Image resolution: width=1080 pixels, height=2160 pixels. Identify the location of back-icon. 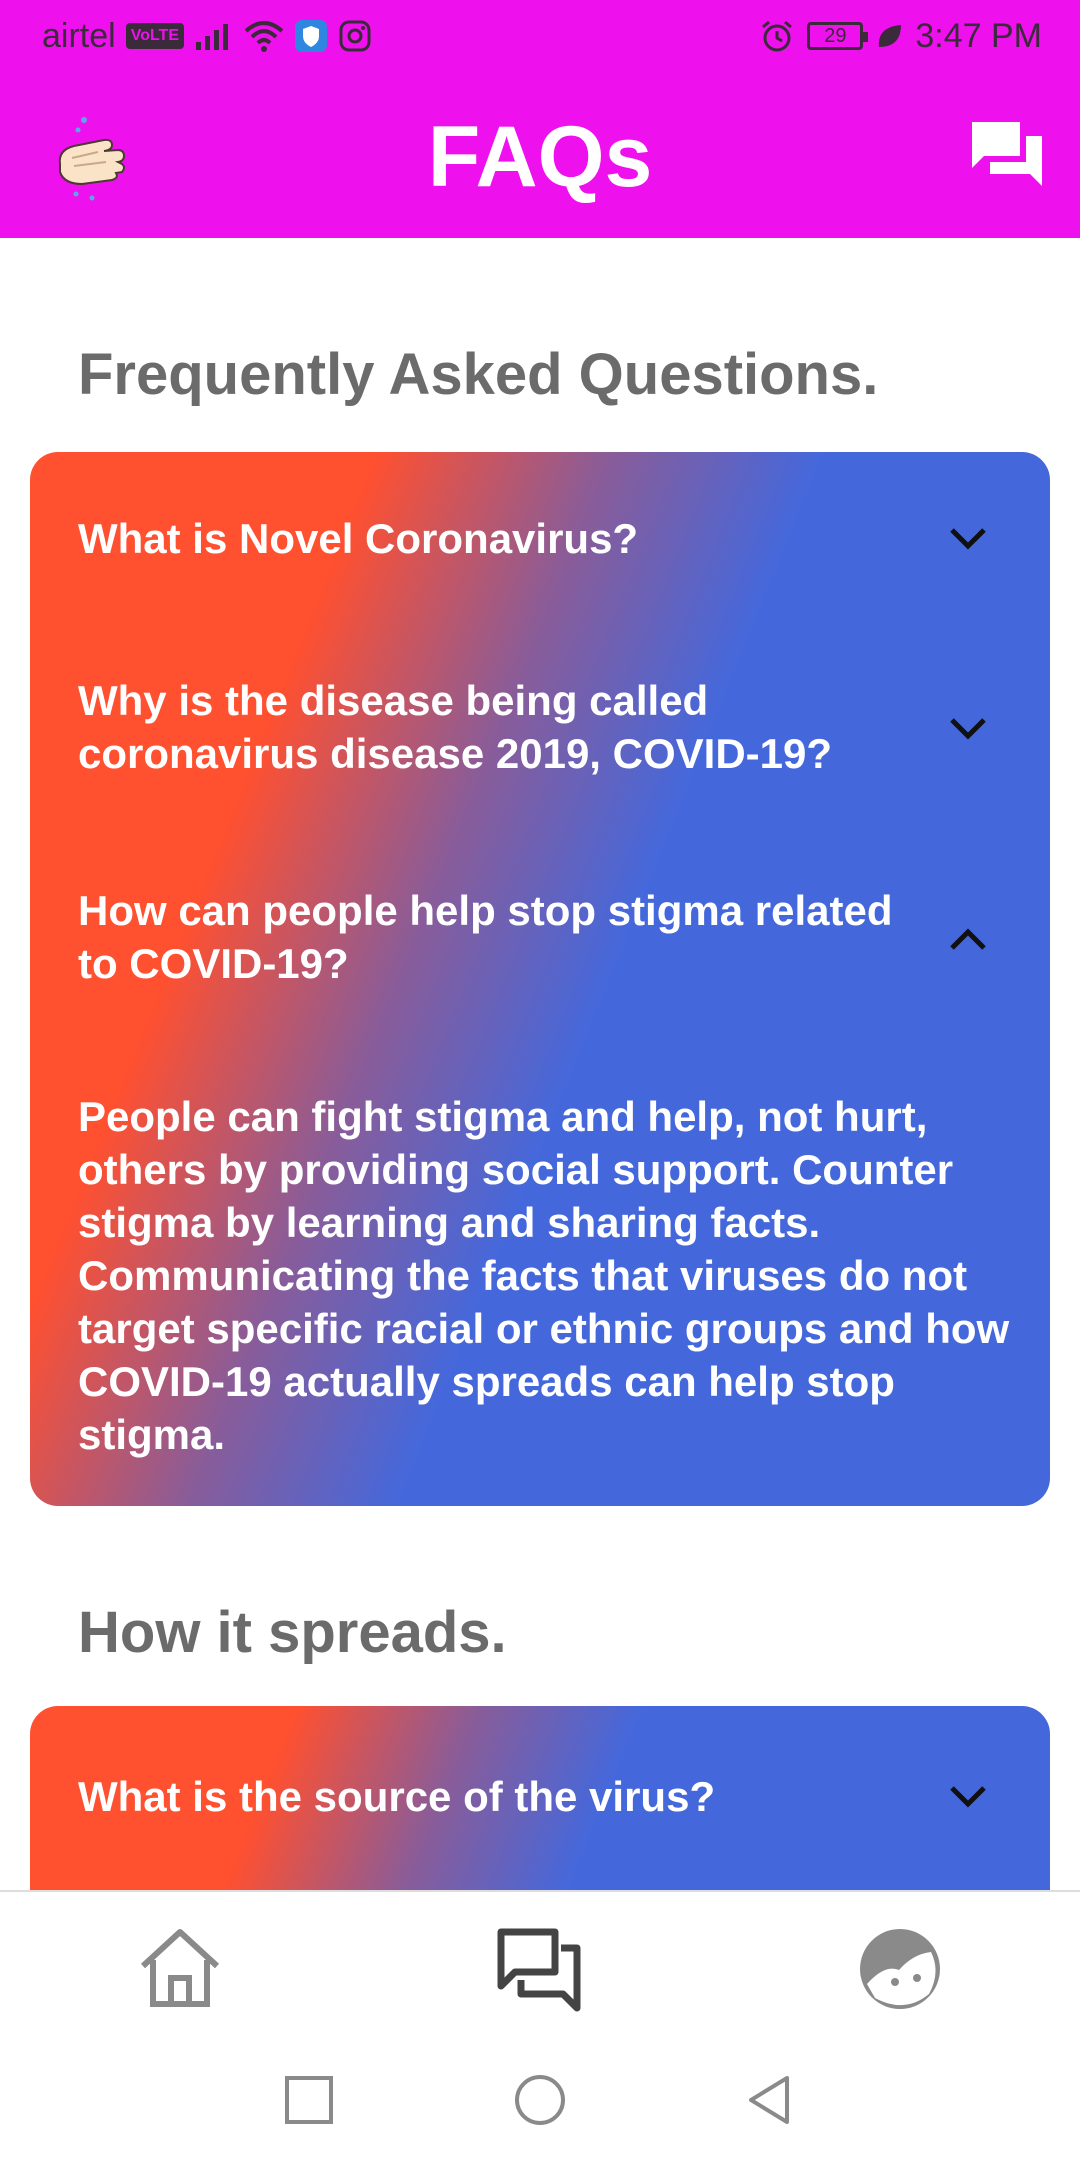
(771, 2100).